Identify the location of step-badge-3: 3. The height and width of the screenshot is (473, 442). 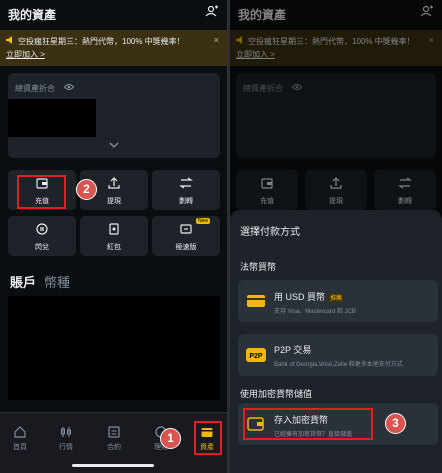
(395, 423).